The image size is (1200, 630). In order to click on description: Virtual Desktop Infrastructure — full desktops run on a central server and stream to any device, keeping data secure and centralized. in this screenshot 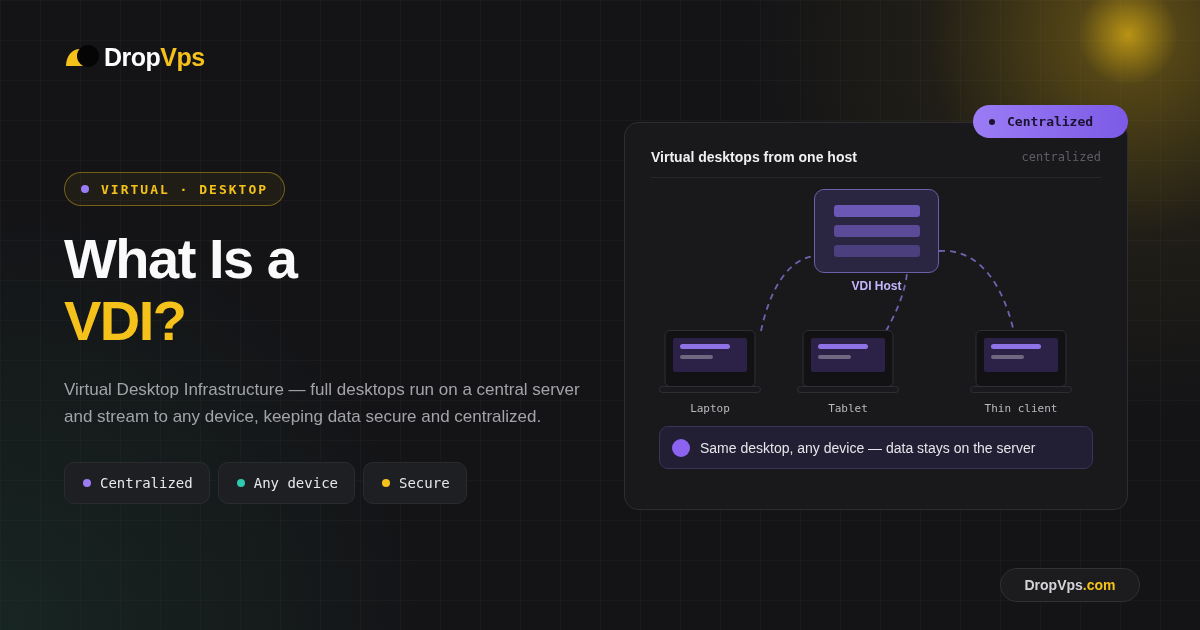, I will do `click(322, 403)`.